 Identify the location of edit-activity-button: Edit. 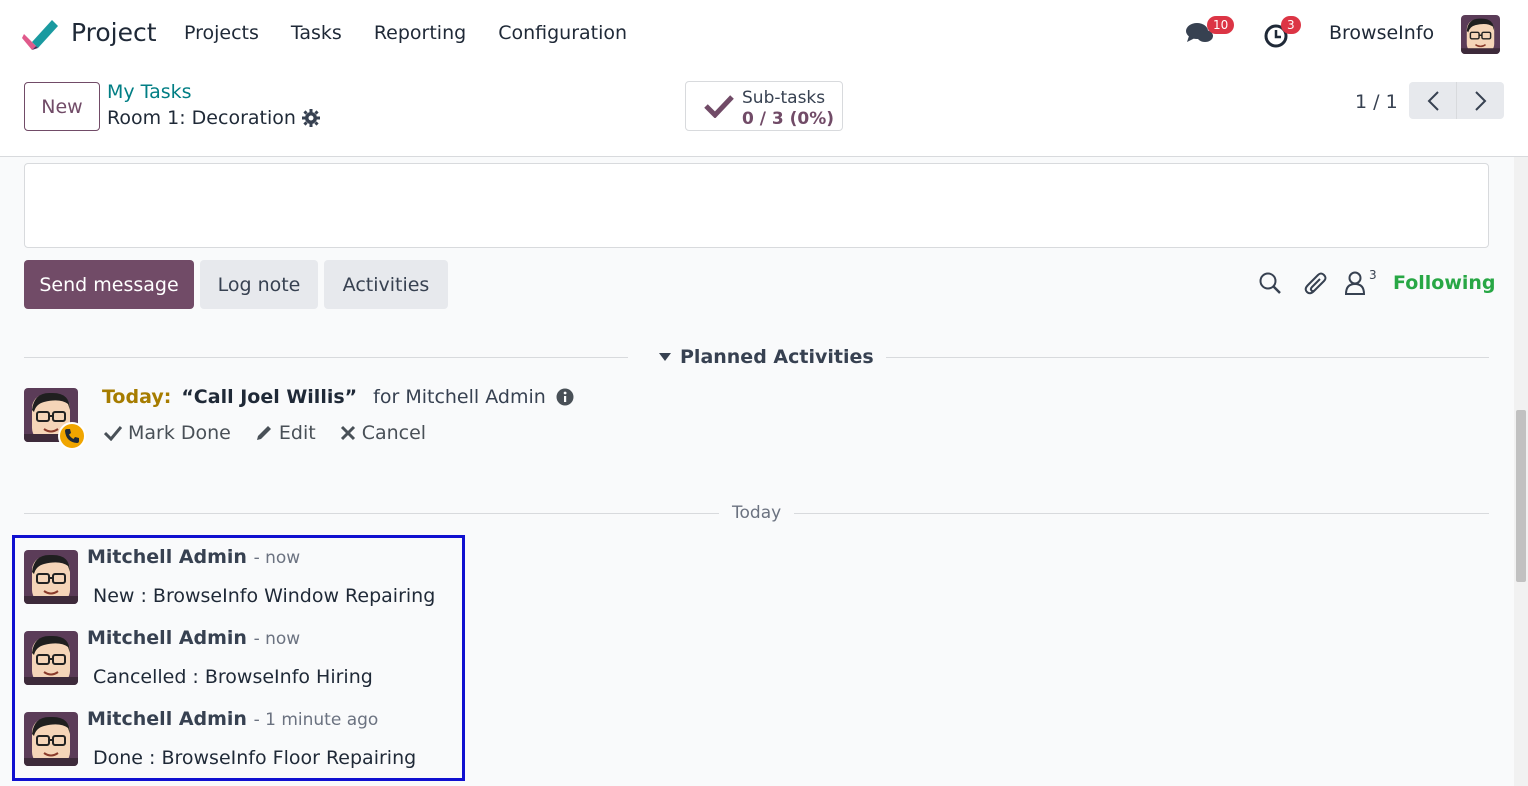
(285, 433).